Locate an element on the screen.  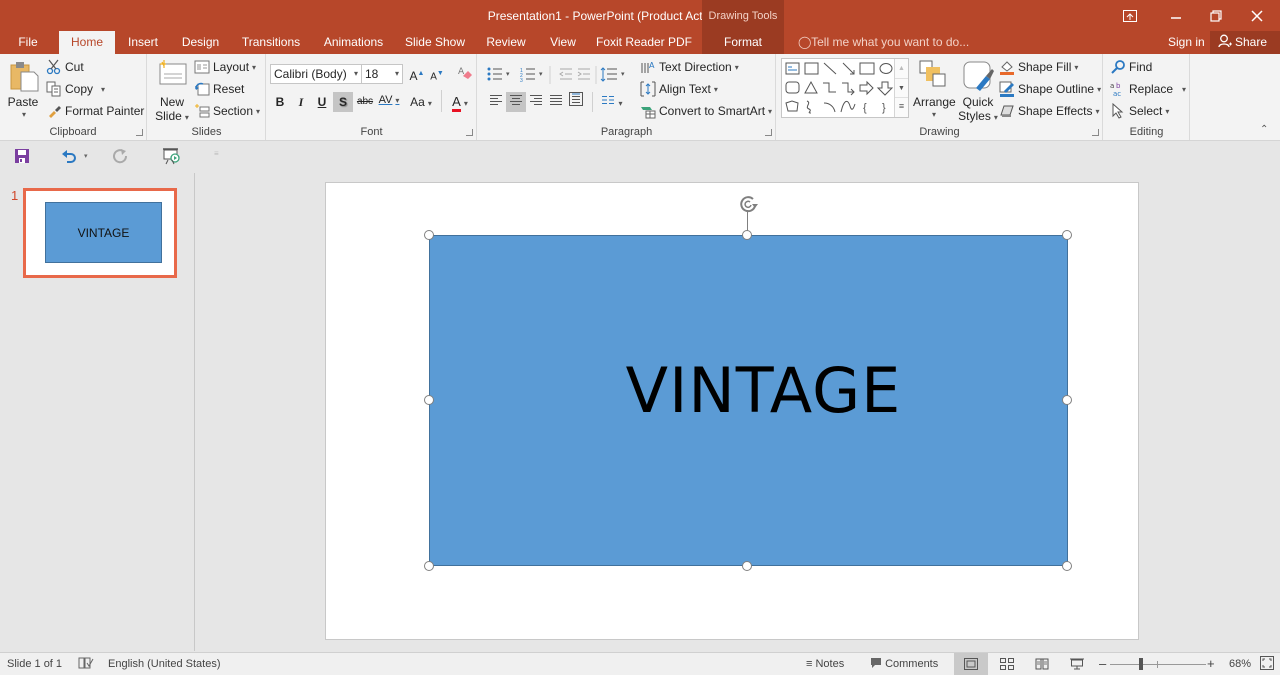
slide-sorter-view-button is located at coordinates (1007, 664).